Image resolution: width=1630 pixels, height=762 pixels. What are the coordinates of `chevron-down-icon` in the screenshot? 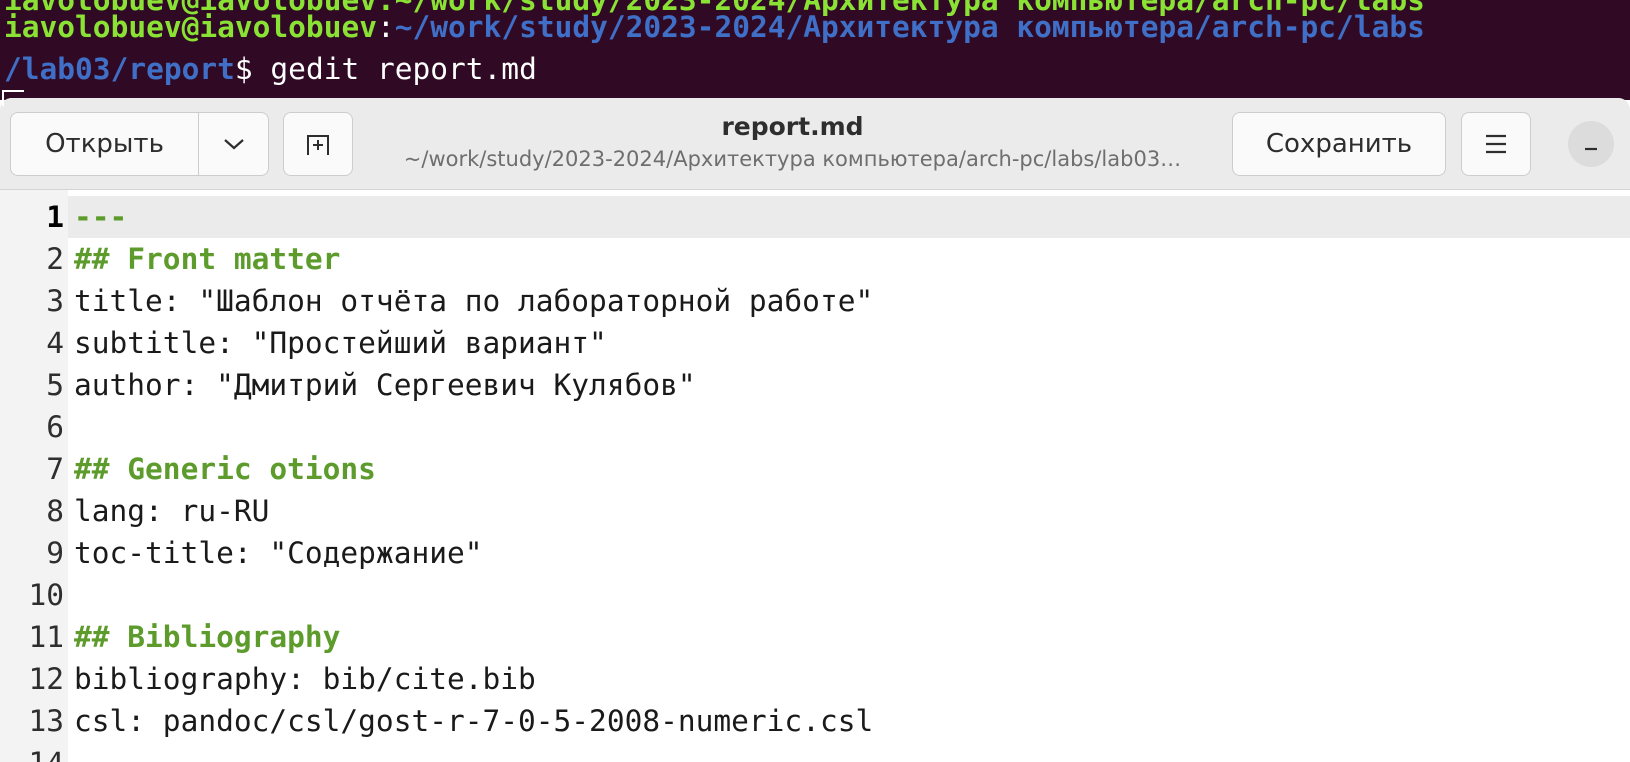 It's located at (233, 144).